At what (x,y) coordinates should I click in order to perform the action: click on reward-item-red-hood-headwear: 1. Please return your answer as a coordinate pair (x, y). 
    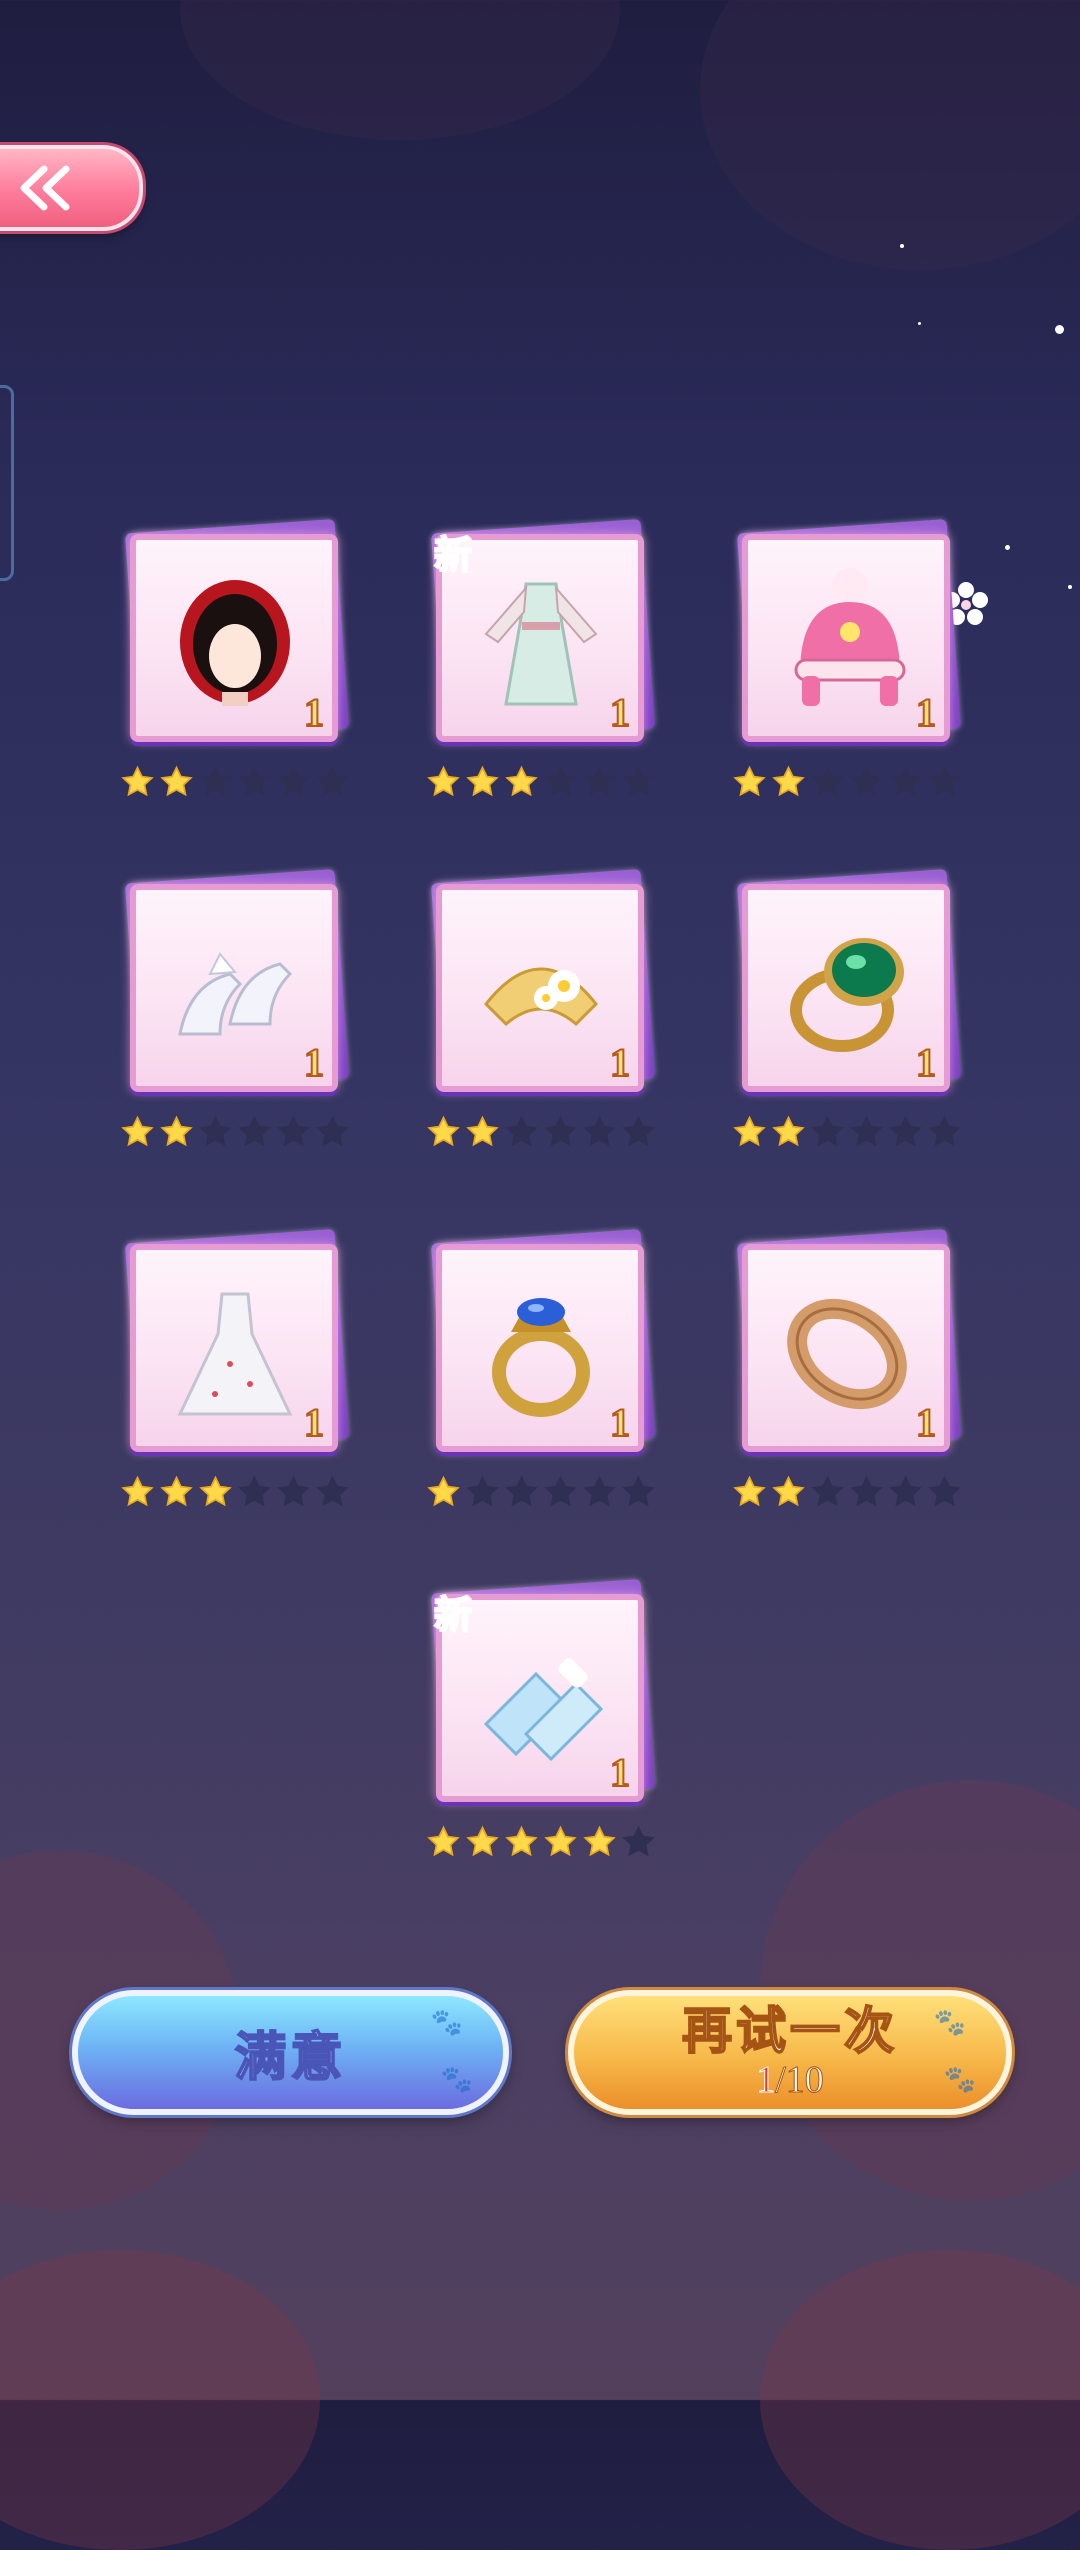
    Looking at the image, I should click on (240, 669).